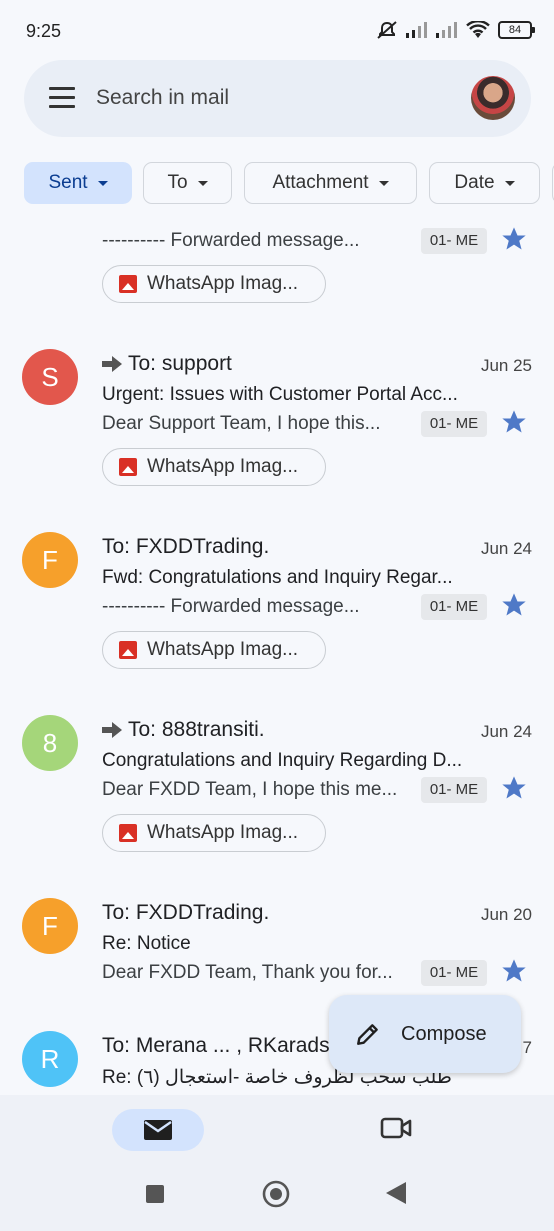 This screenshot has width=554, height=1231. Describe the element at coordinates (527, 1047) in the screenshot. I see `email-date: 7` at that location.